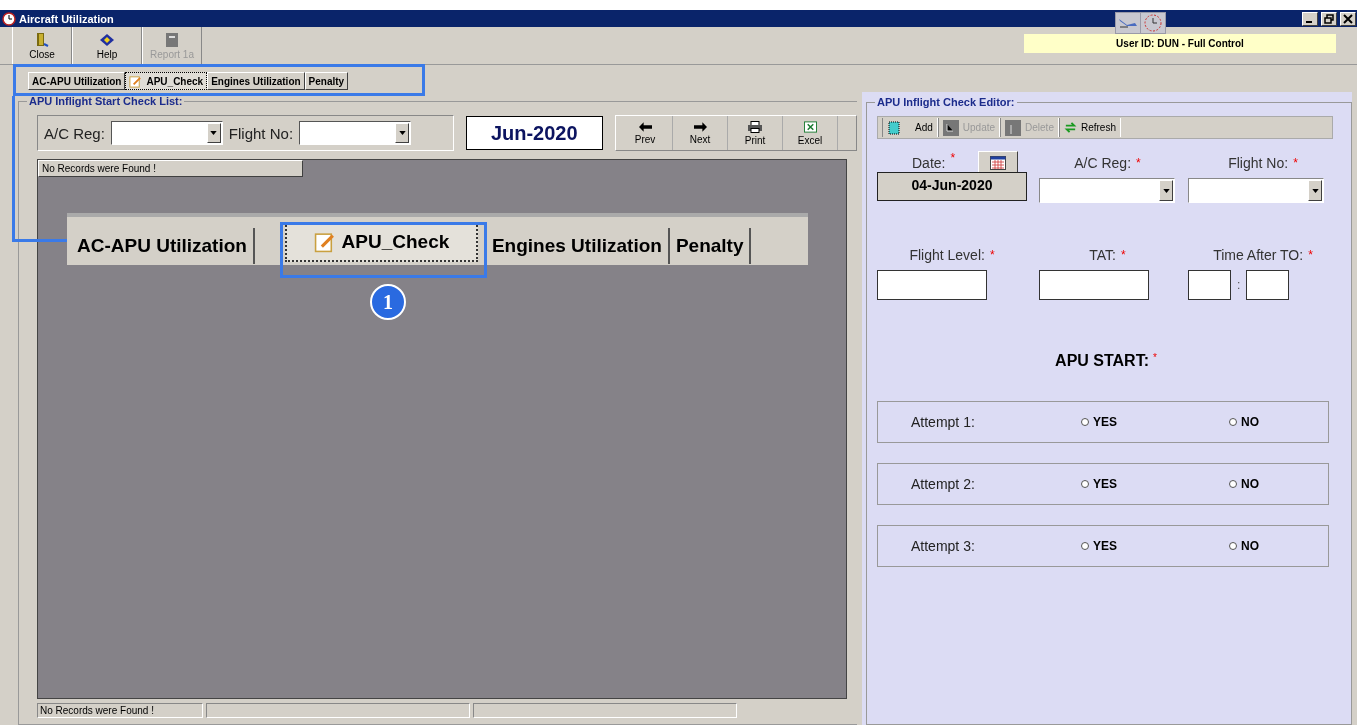 Image resolution: width=1357 pixels, height=725 pixels. What do you see at coordinates (943, 546) in the screenshot?
I see `attempt-label: Attempt 3:` at bounding box center [943, 546].